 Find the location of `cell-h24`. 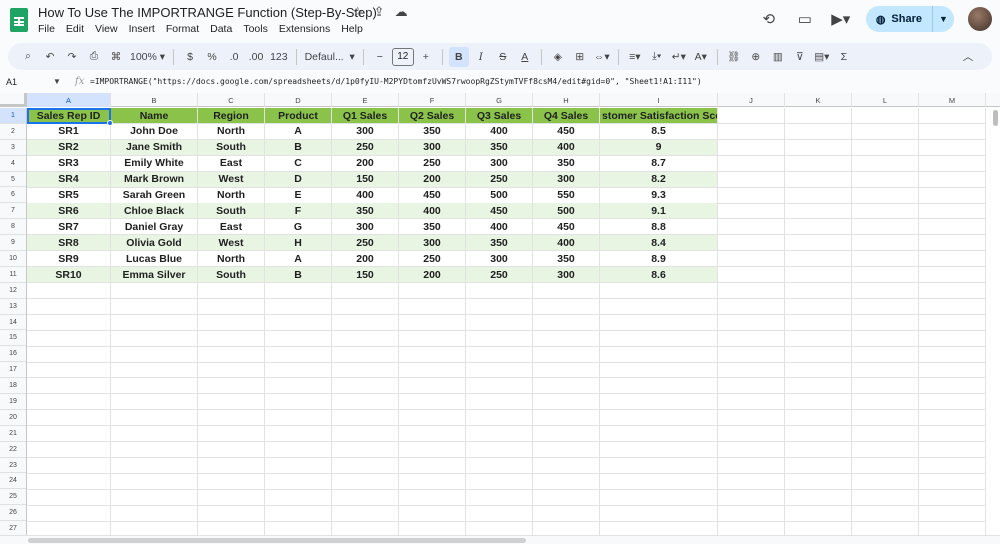

cell-h24 is located at coordinates (566, 481).